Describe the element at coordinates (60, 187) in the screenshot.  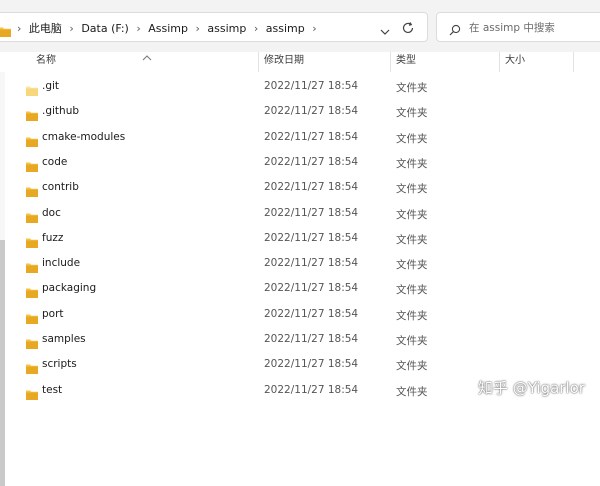
I see `file-name: contrib` at that location.